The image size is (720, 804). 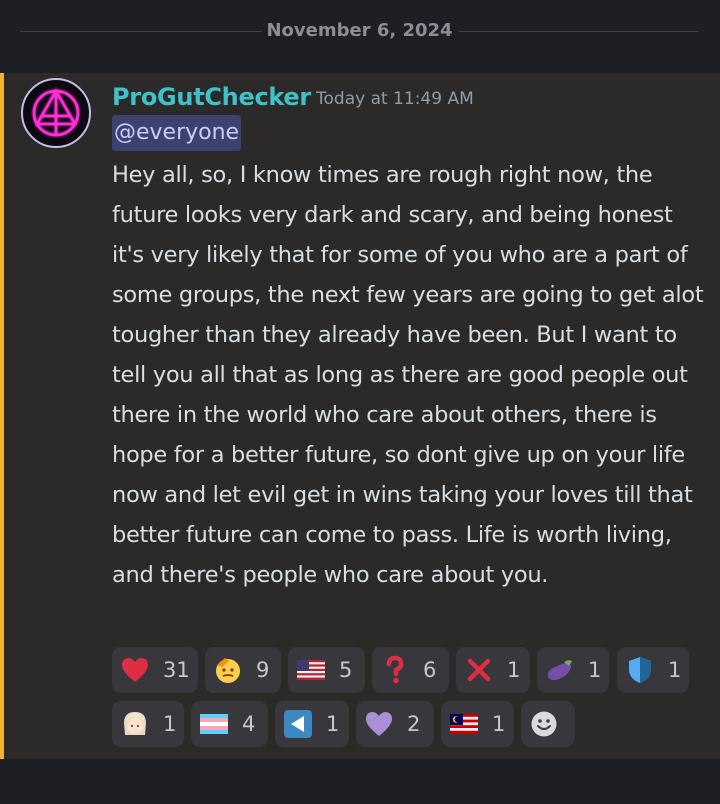 I want to click on eggplant-icon, so click(x=560, y=670).